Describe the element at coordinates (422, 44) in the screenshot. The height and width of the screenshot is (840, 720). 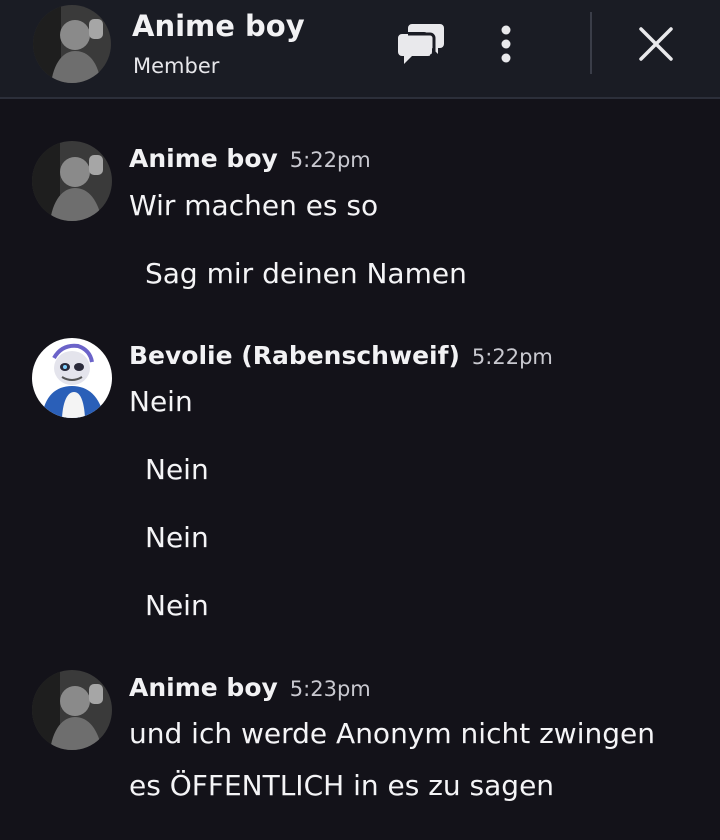
I see `chat-bubbles-icon` at that location.